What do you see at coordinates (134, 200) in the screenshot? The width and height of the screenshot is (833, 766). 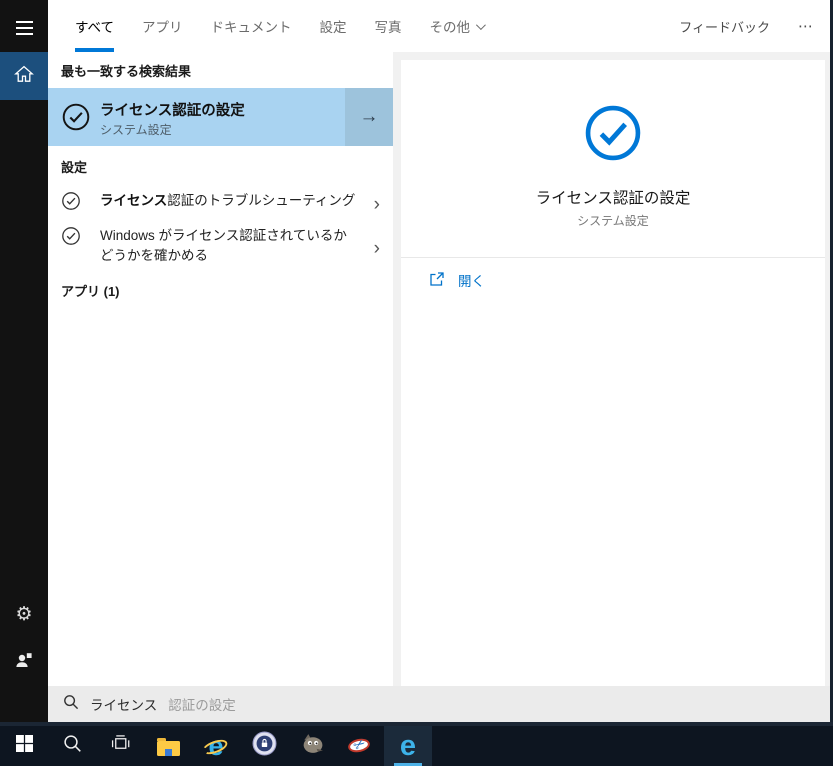 I see `matched-text: ライセンス` at bounding box center [134, 200].